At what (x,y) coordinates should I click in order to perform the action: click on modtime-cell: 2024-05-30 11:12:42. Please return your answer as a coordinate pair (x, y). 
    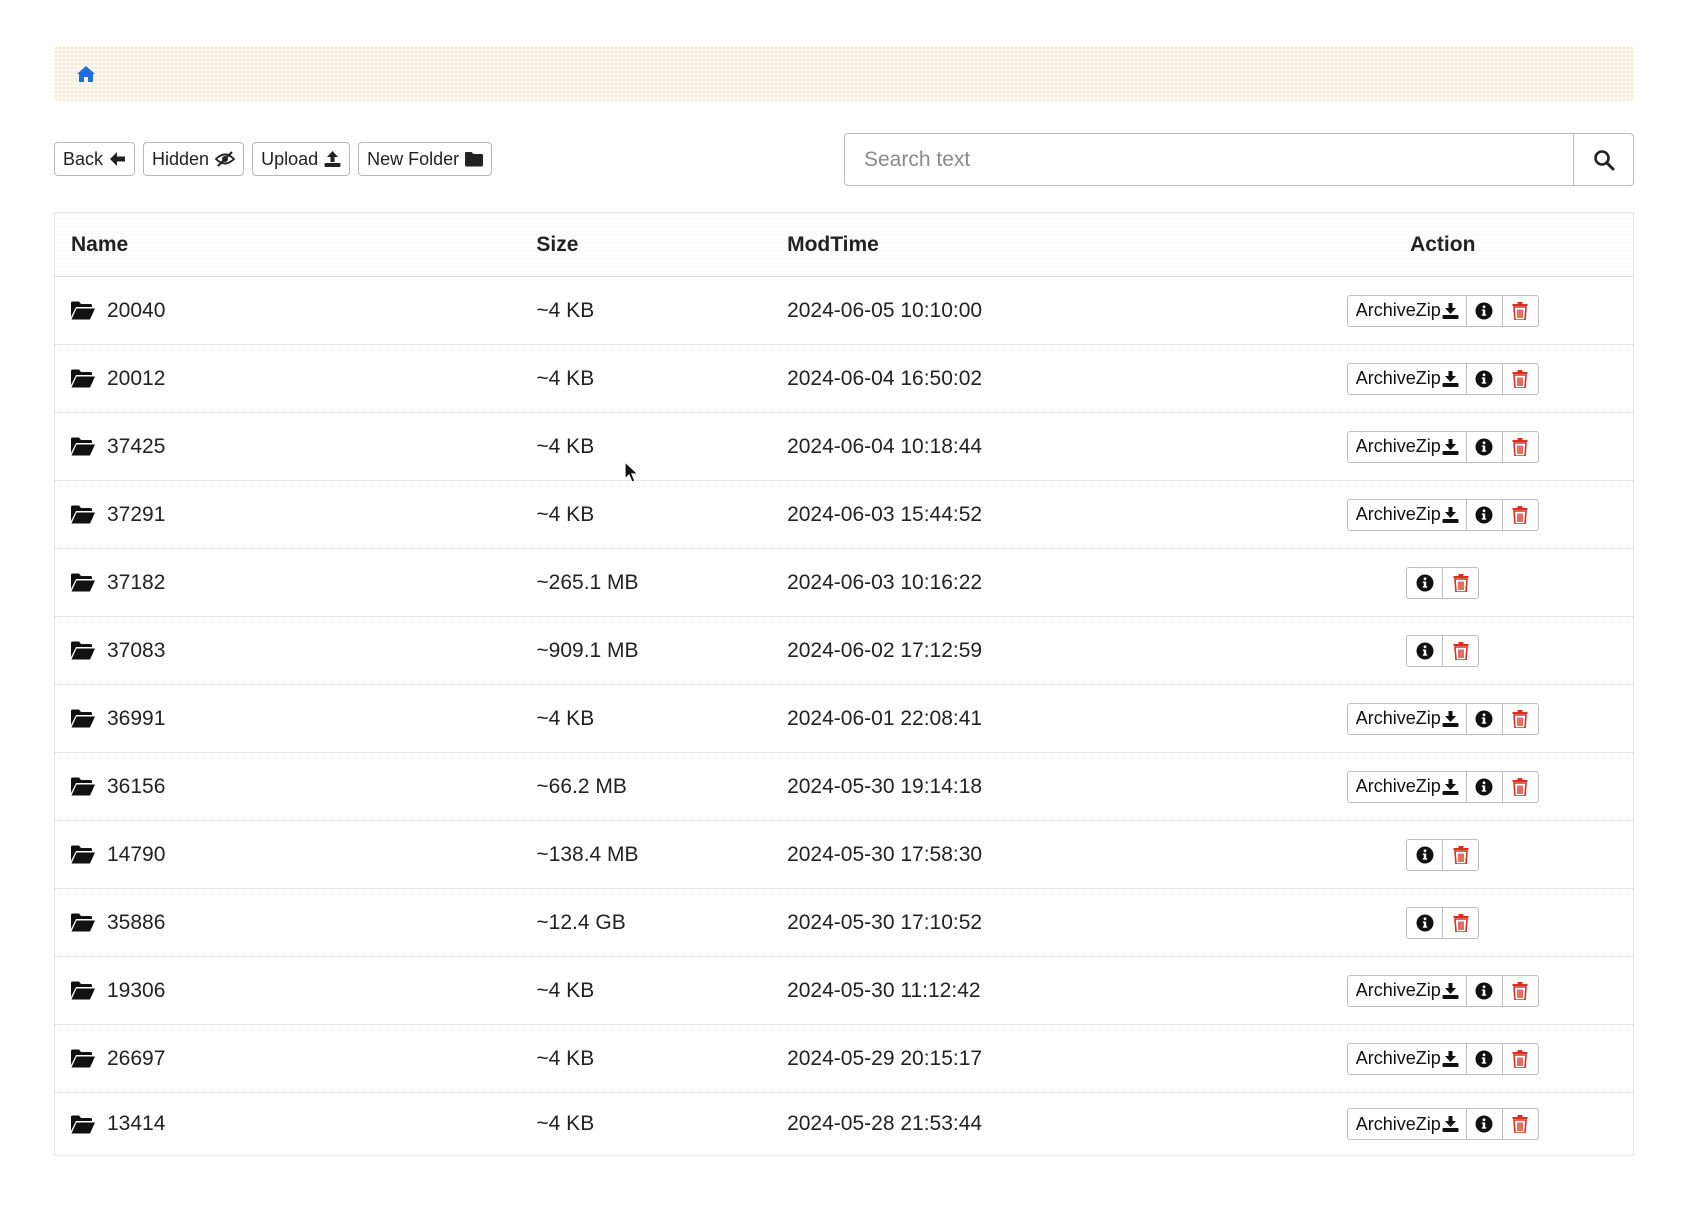
    Looking at the image, I should click on (884, 990).